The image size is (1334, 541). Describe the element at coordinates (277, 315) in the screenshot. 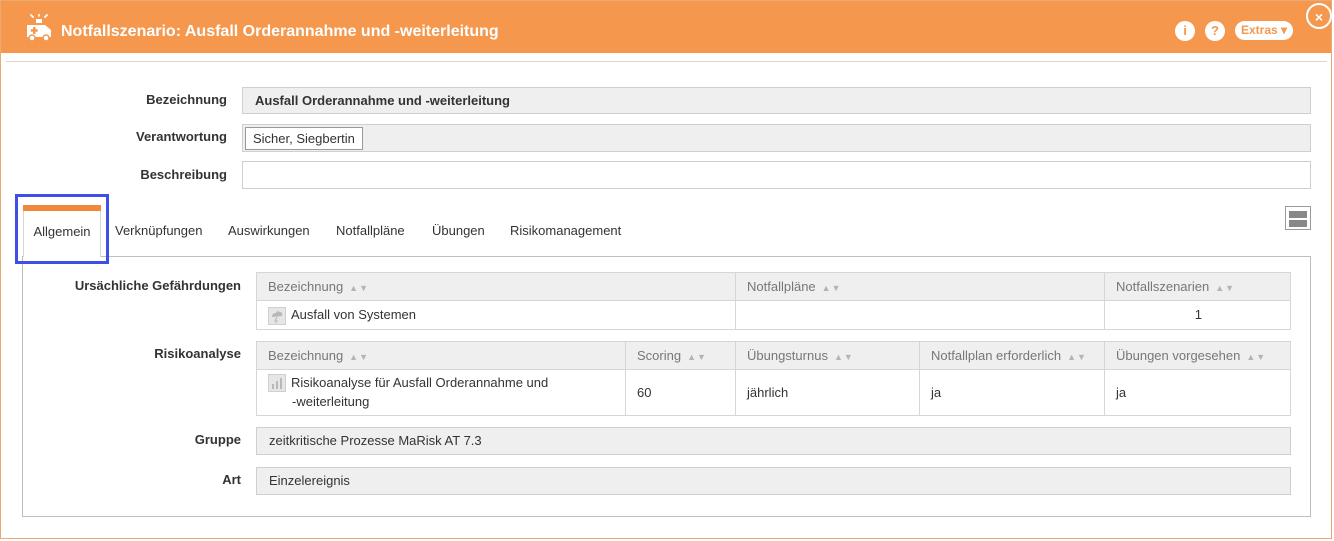

I see `weather-storm-icon` at that location.